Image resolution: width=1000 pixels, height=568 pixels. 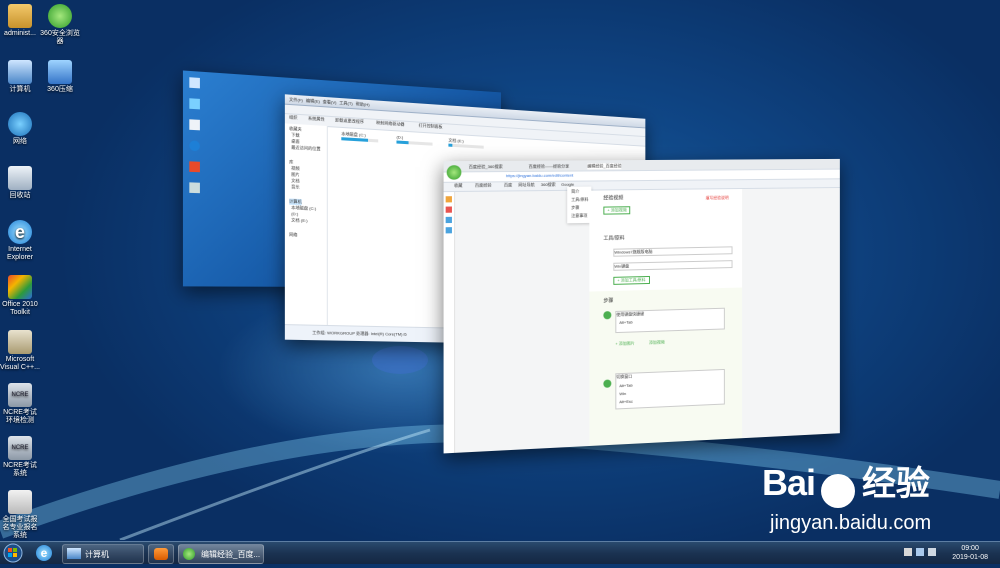 What do you see at coordinates (838, 490) in the screenshot?
I see `paw-icon` at bounding box center [838, 490].